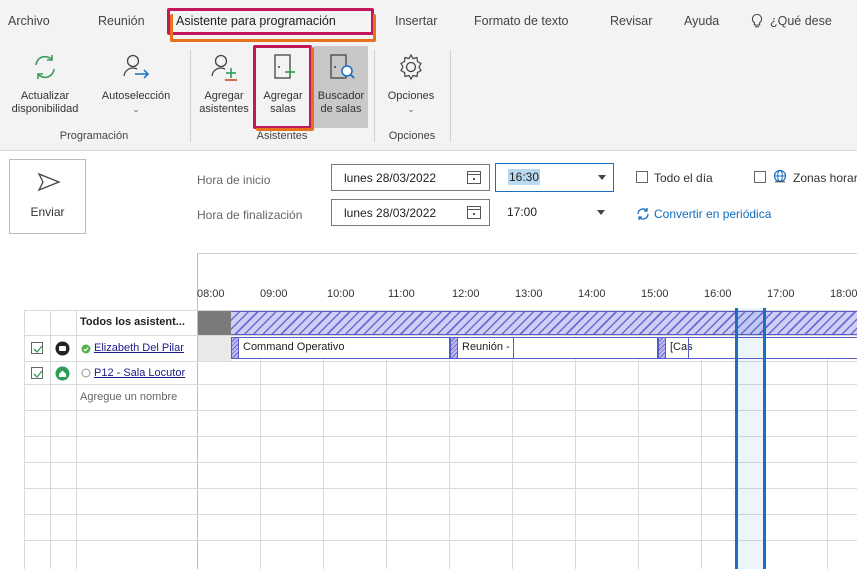 The image size is (857, 569). What do you see at coordinates (136, 69) in the screenshot?
I see `person-arrow-icon` at bounding box center [136, 69].